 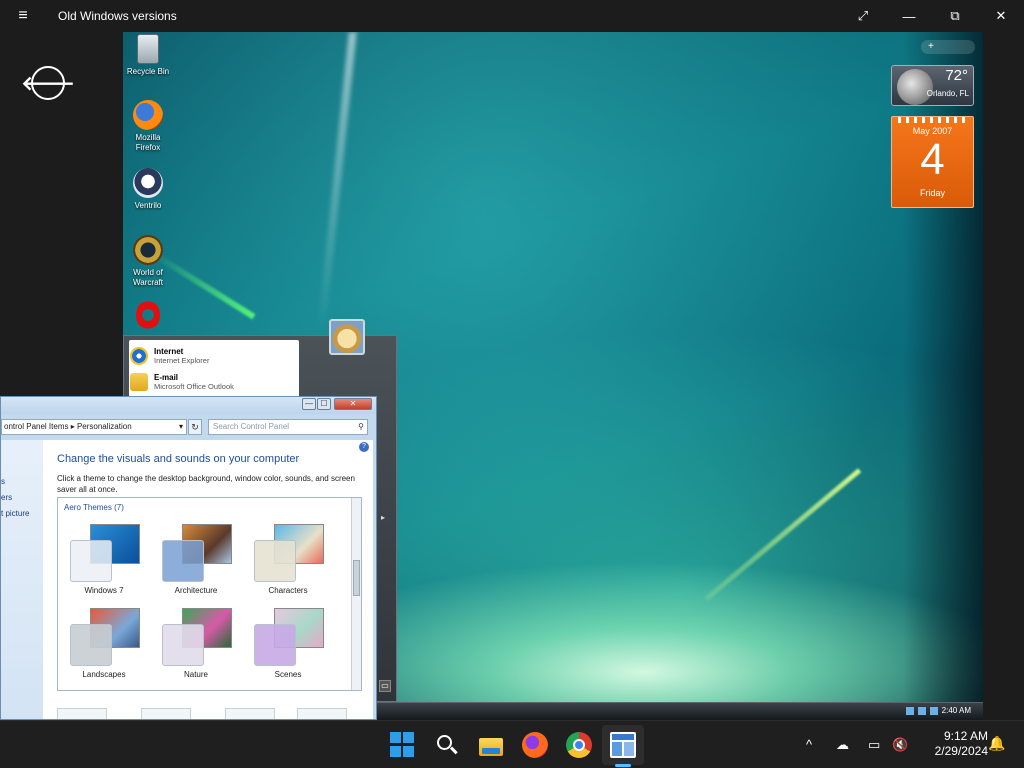 What do you see at coordinates (948, 47) in the screenshot?
I see `gadget-toolbar: +` at bounding box center [948, 47].